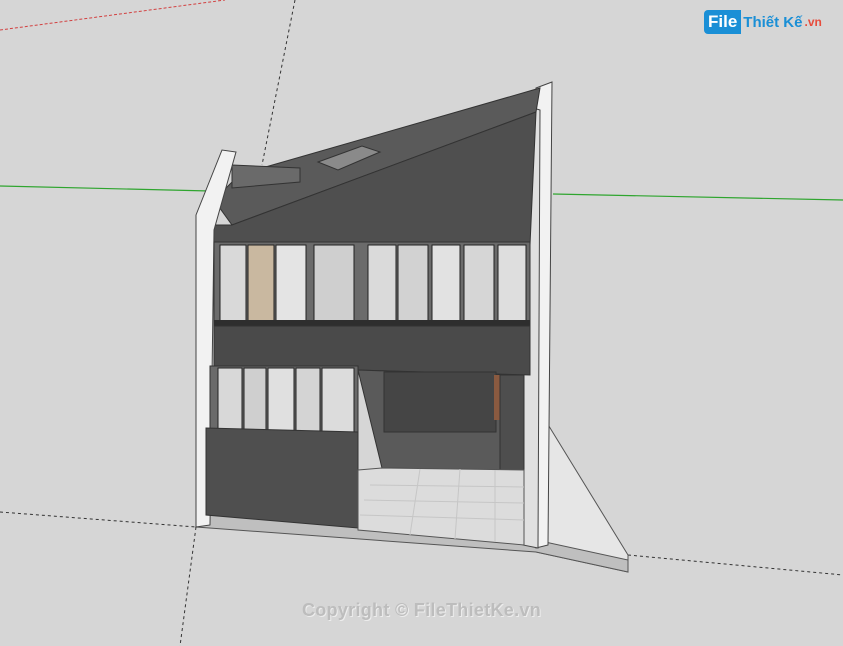 This screenshot has width=843, height=646. What do you see at coordinates (723, 22) in the screenshot?
I see `logo-file-badge: File` at bounding box center [723, 22].